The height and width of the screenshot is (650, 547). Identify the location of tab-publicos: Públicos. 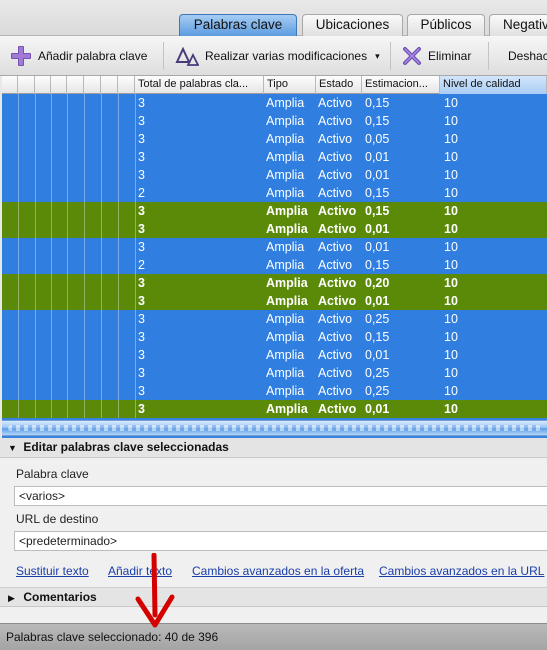
(446, 25).